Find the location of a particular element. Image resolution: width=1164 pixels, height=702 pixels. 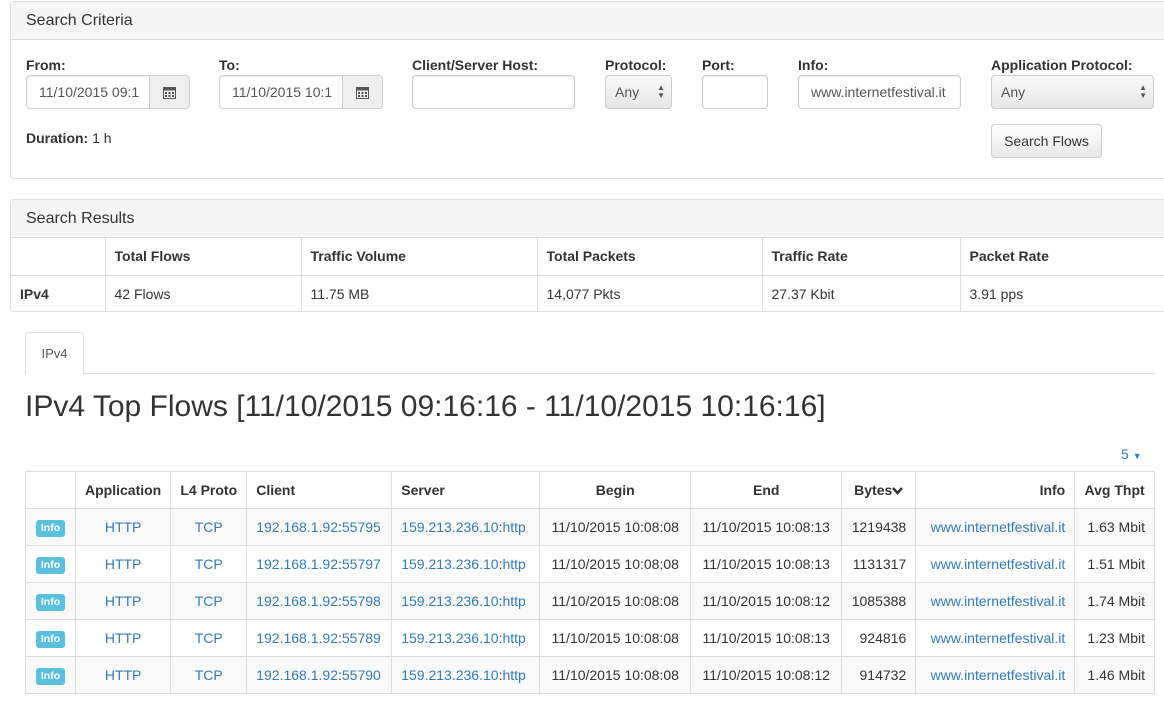

chevron-down-icon is located at coordinates (898, 491).